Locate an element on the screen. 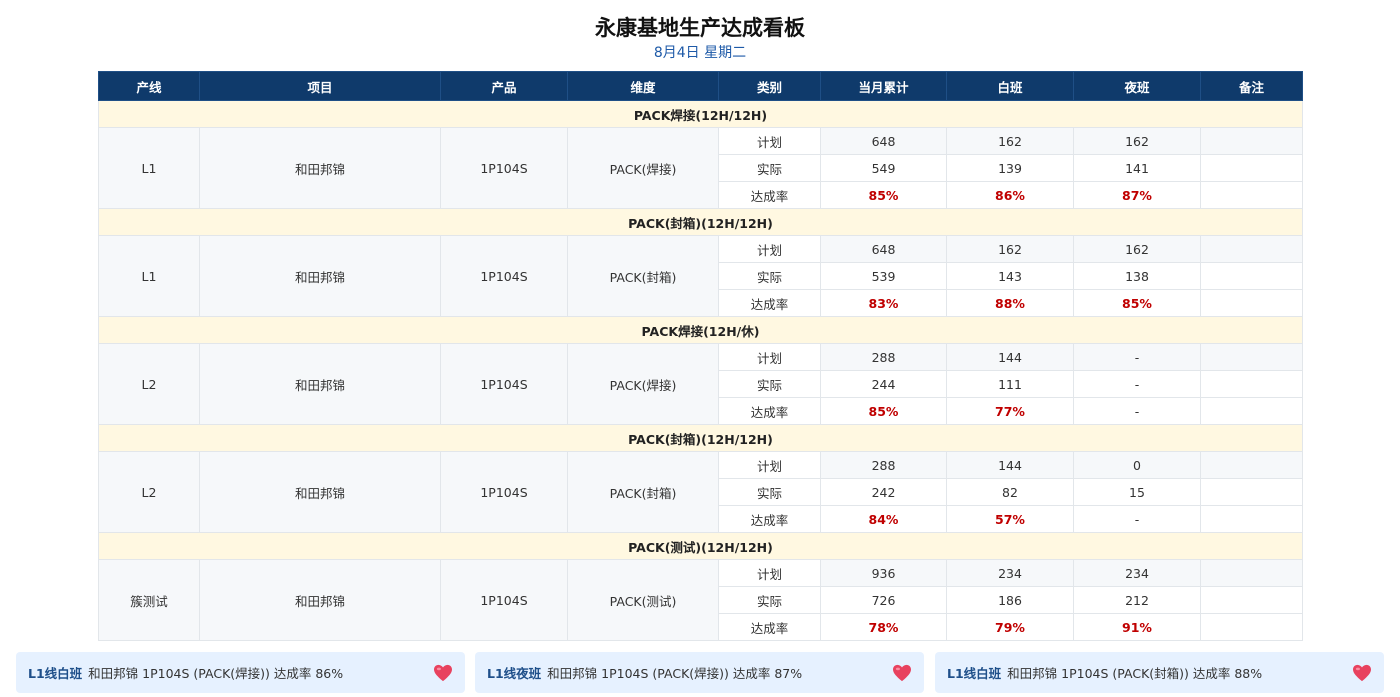 Image resolution: width=1400 pixels, height=697 pixels. monthly-cell: 84% is located at coordinates (883, 519).